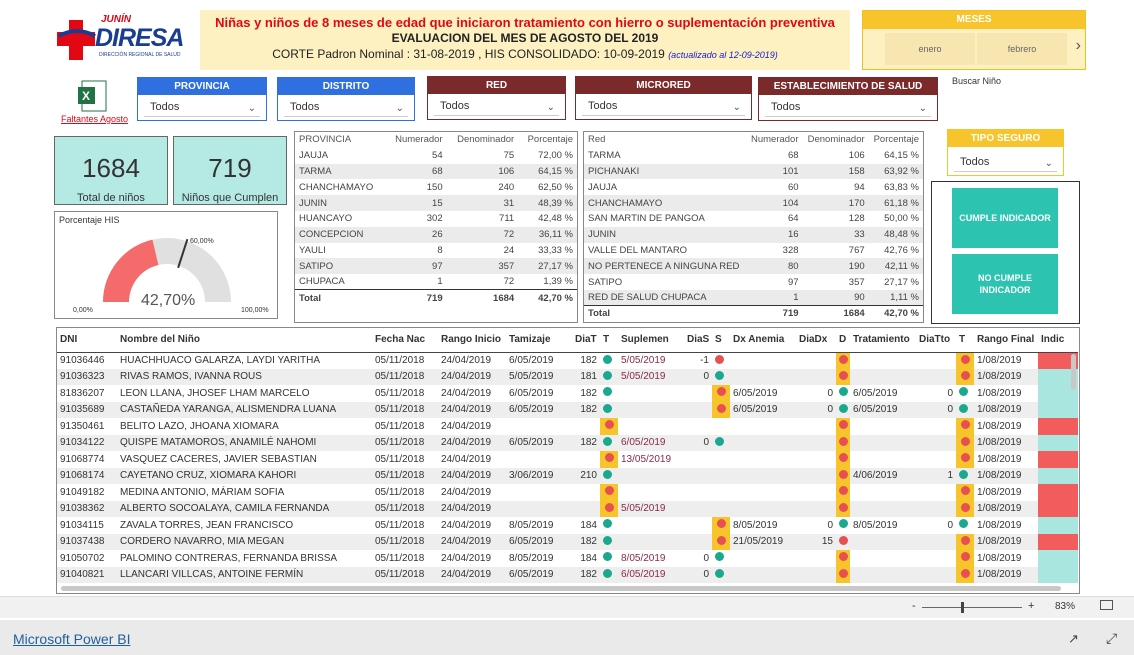  What do you see at coordinates (436, 187) in the screenshot?
I see `prov-table-row: CHANCHAMAYO 150 240 62,50 %` at bounding box center [436, 187].